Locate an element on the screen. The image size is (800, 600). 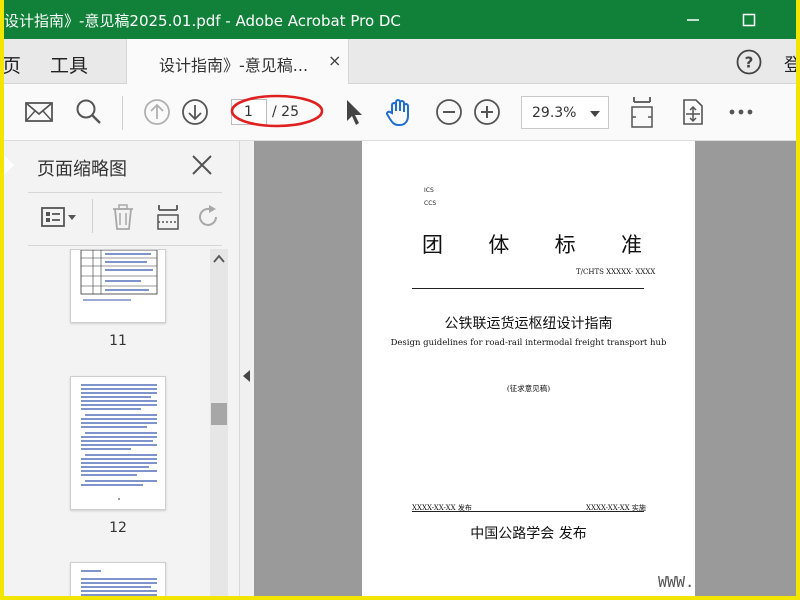
sign-in-link: 登 is located at coordinates (790, 64).